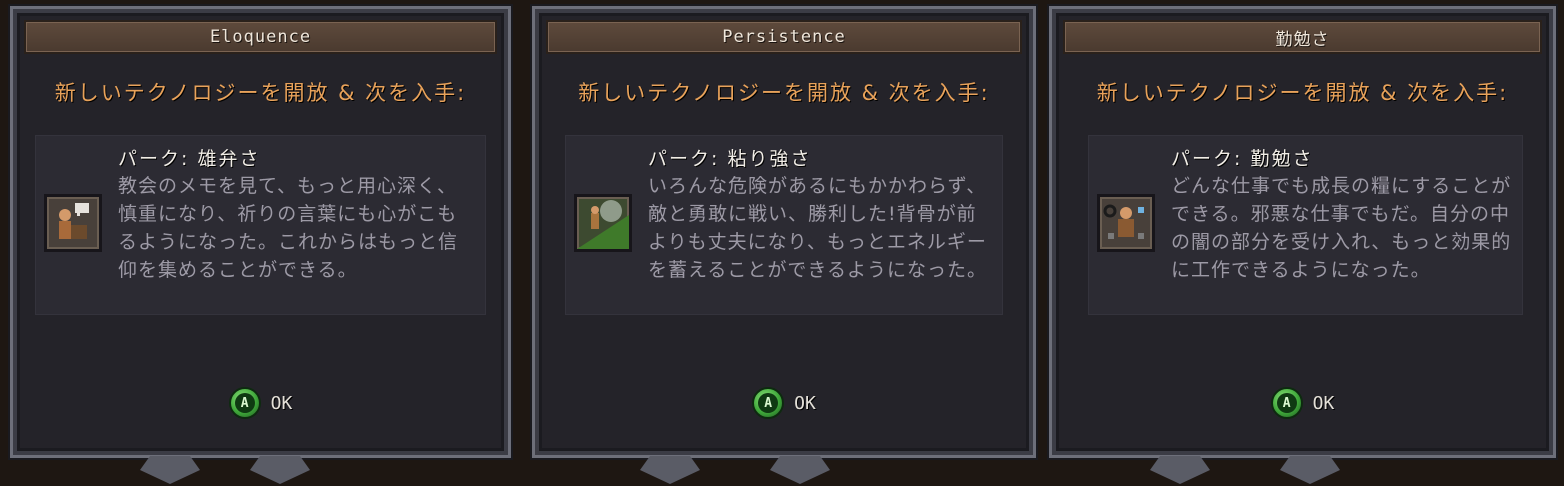  I want to click on worker-with-tools-icon, so click(1126, 223).